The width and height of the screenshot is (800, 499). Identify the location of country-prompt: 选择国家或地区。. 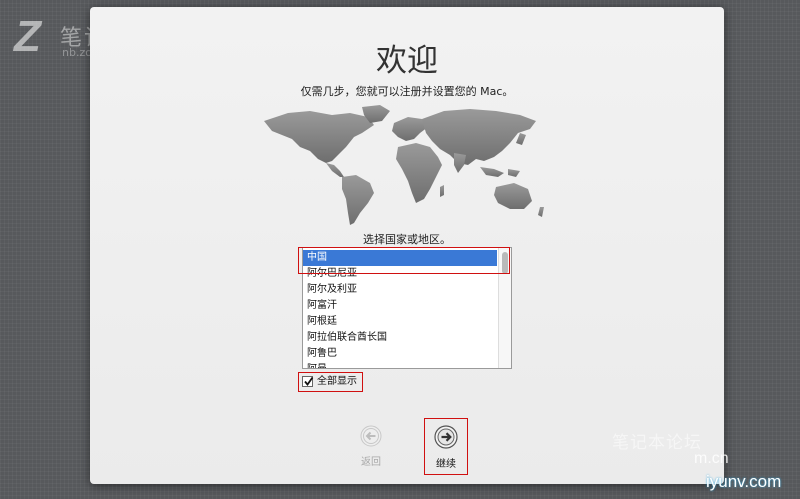
(407, 239).